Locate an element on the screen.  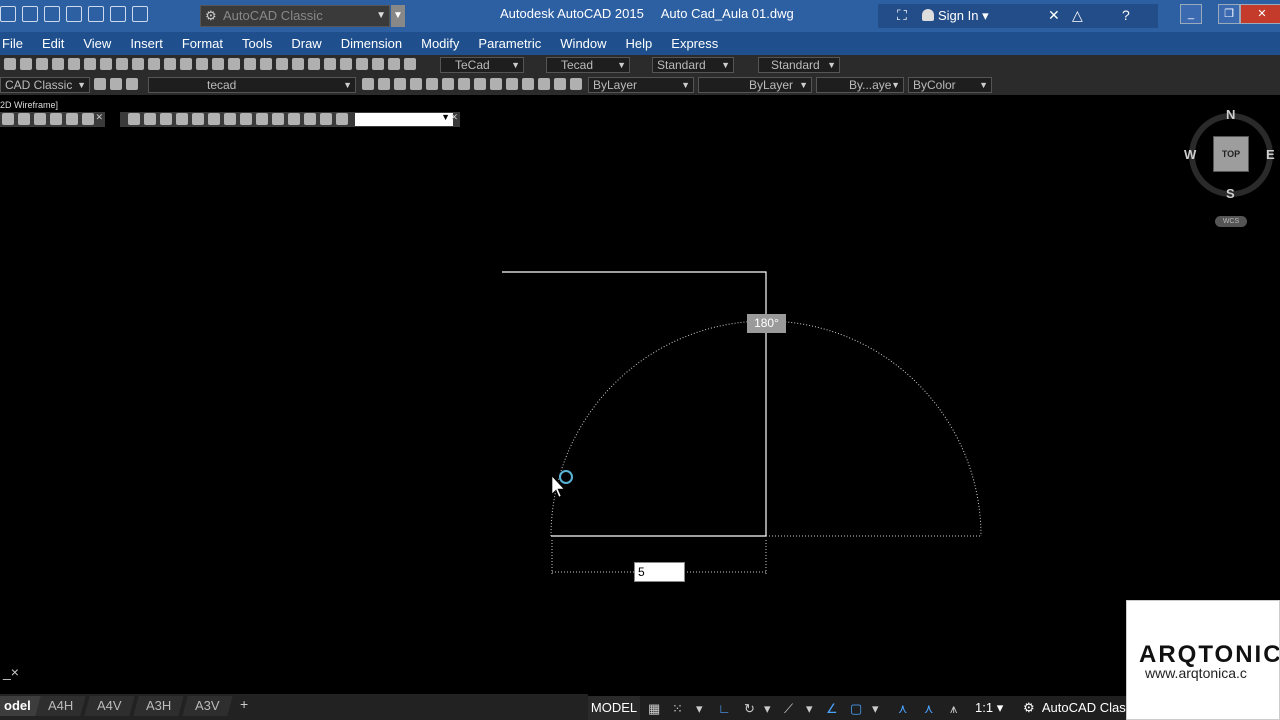
object-snap-tracking-icon: ∠ is located at coordinates (832, 709).